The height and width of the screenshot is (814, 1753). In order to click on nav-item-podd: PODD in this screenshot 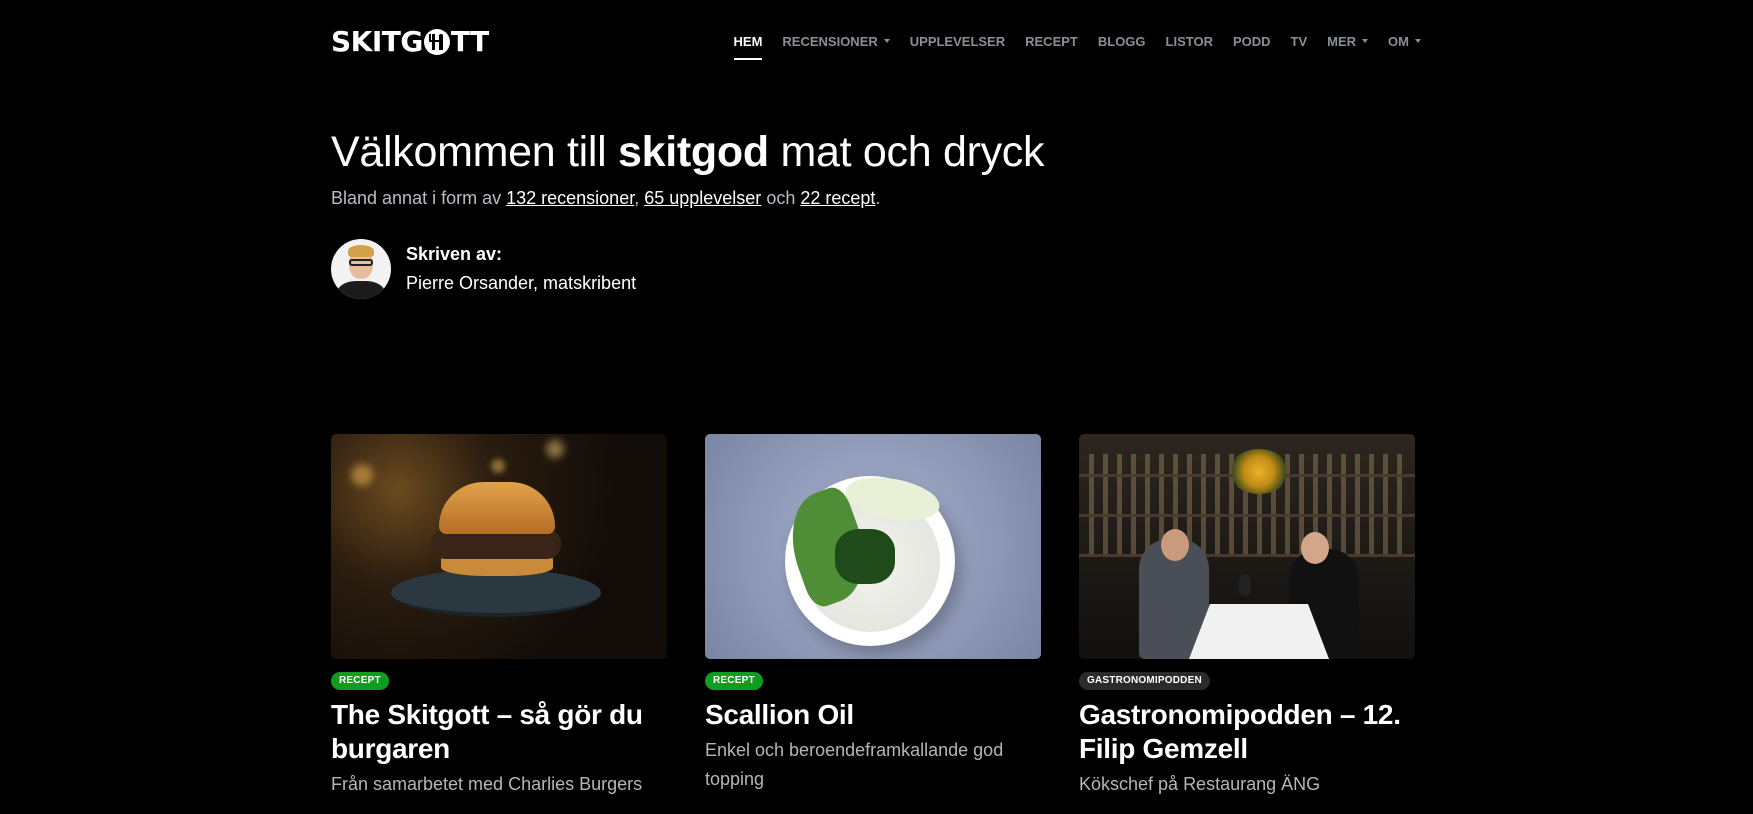, I will do `click(1252, 48)`.